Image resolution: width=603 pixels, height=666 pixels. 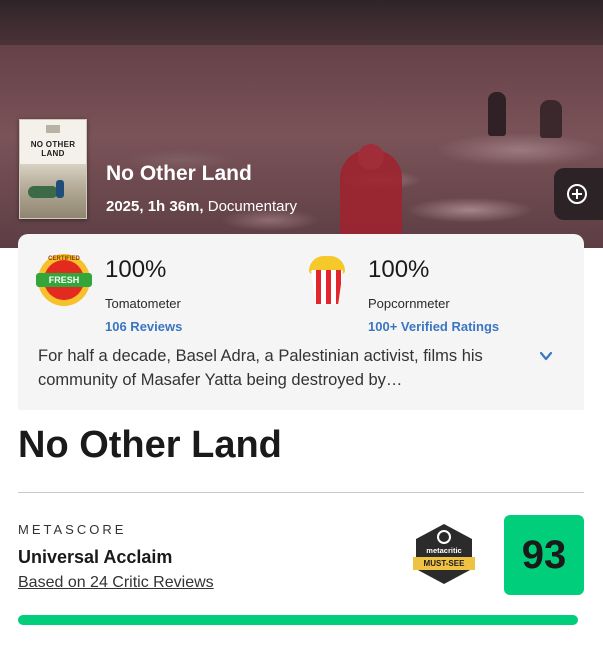 What do you see at coordinates (95, 557) in the screenshot?
I see `metascore-acclaim: Universal Acclaim` at bounding box center [95, 557].